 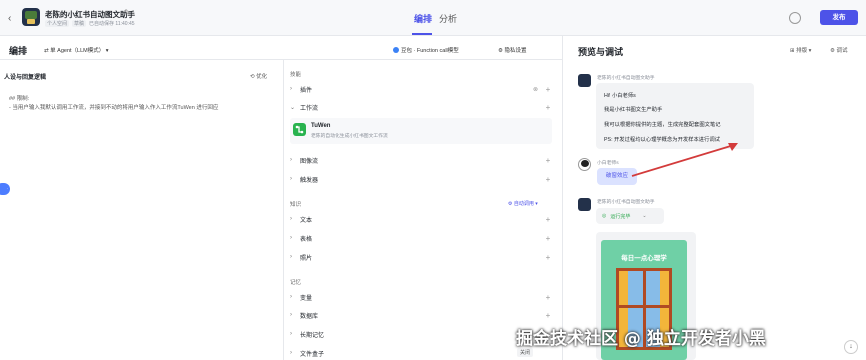 I want to click on debug-label: 调试, so click(x=842, y=51).